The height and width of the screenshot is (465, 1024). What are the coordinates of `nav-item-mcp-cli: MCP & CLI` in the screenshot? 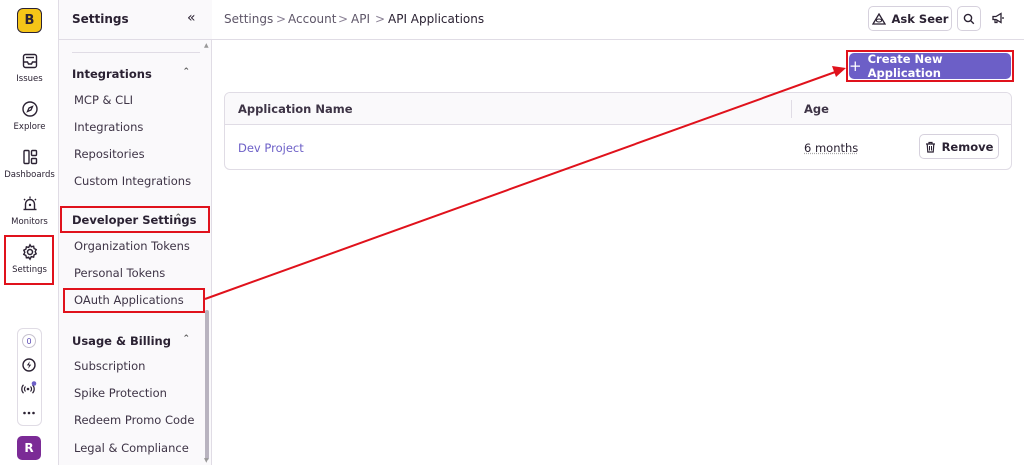 It's located at (103, 100).